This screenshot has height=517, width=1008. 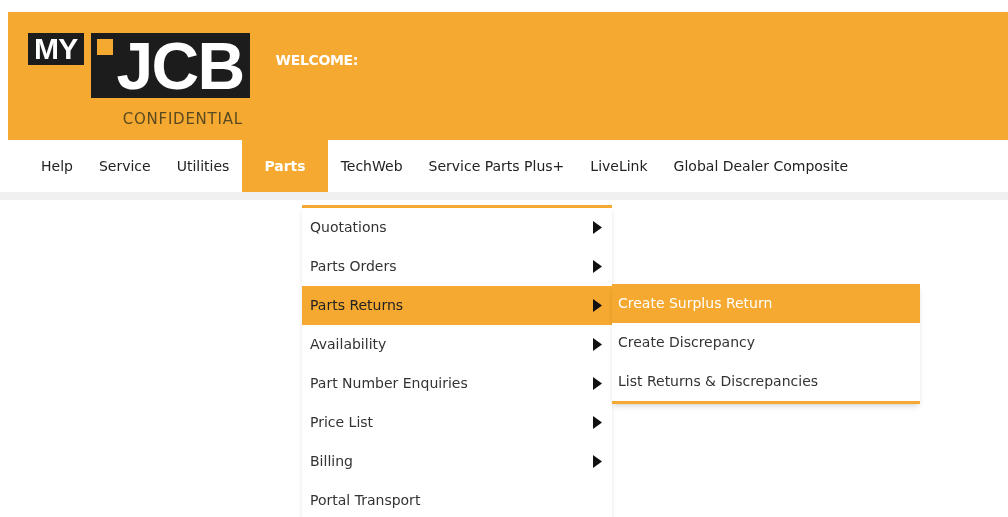 What do you see at coordinates (316, 60) in the screenshot?
I see `welcome-text: WELCOME:` at bounding box center [316, 60].